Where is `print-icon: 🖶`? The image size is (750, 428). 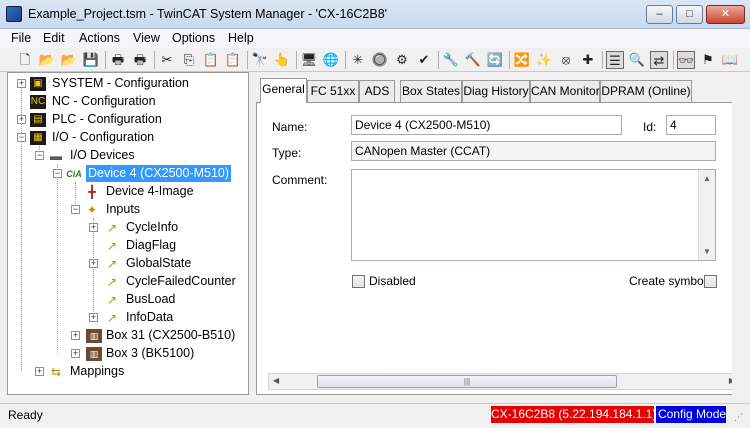 print-icon: 🖶 is located at coordinates (118, 60).